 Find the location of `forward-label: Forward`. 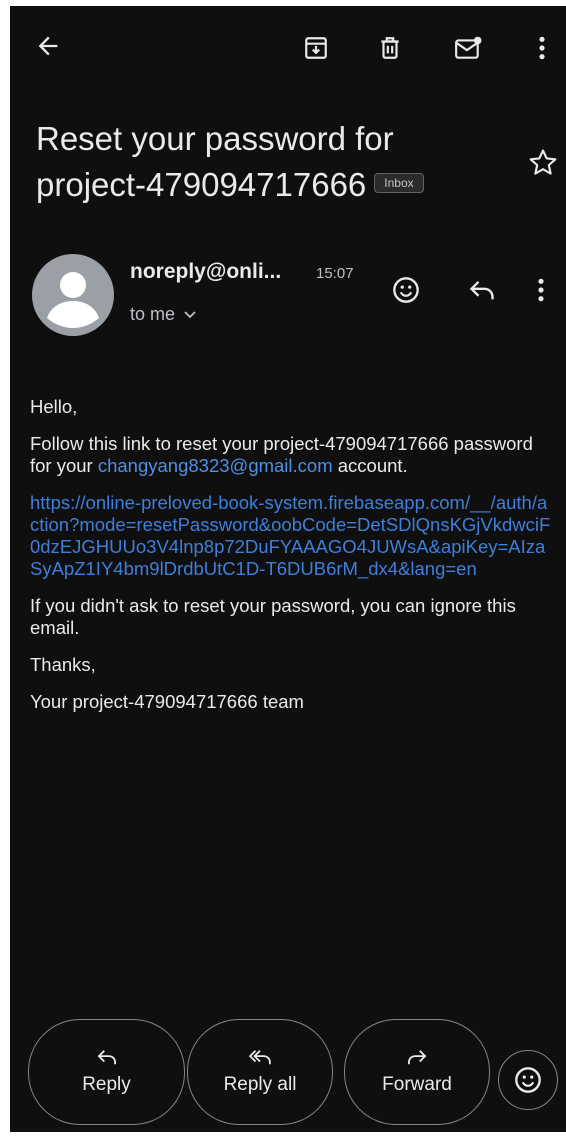

forward-label: Forward is located at coordinates (417, 1084).